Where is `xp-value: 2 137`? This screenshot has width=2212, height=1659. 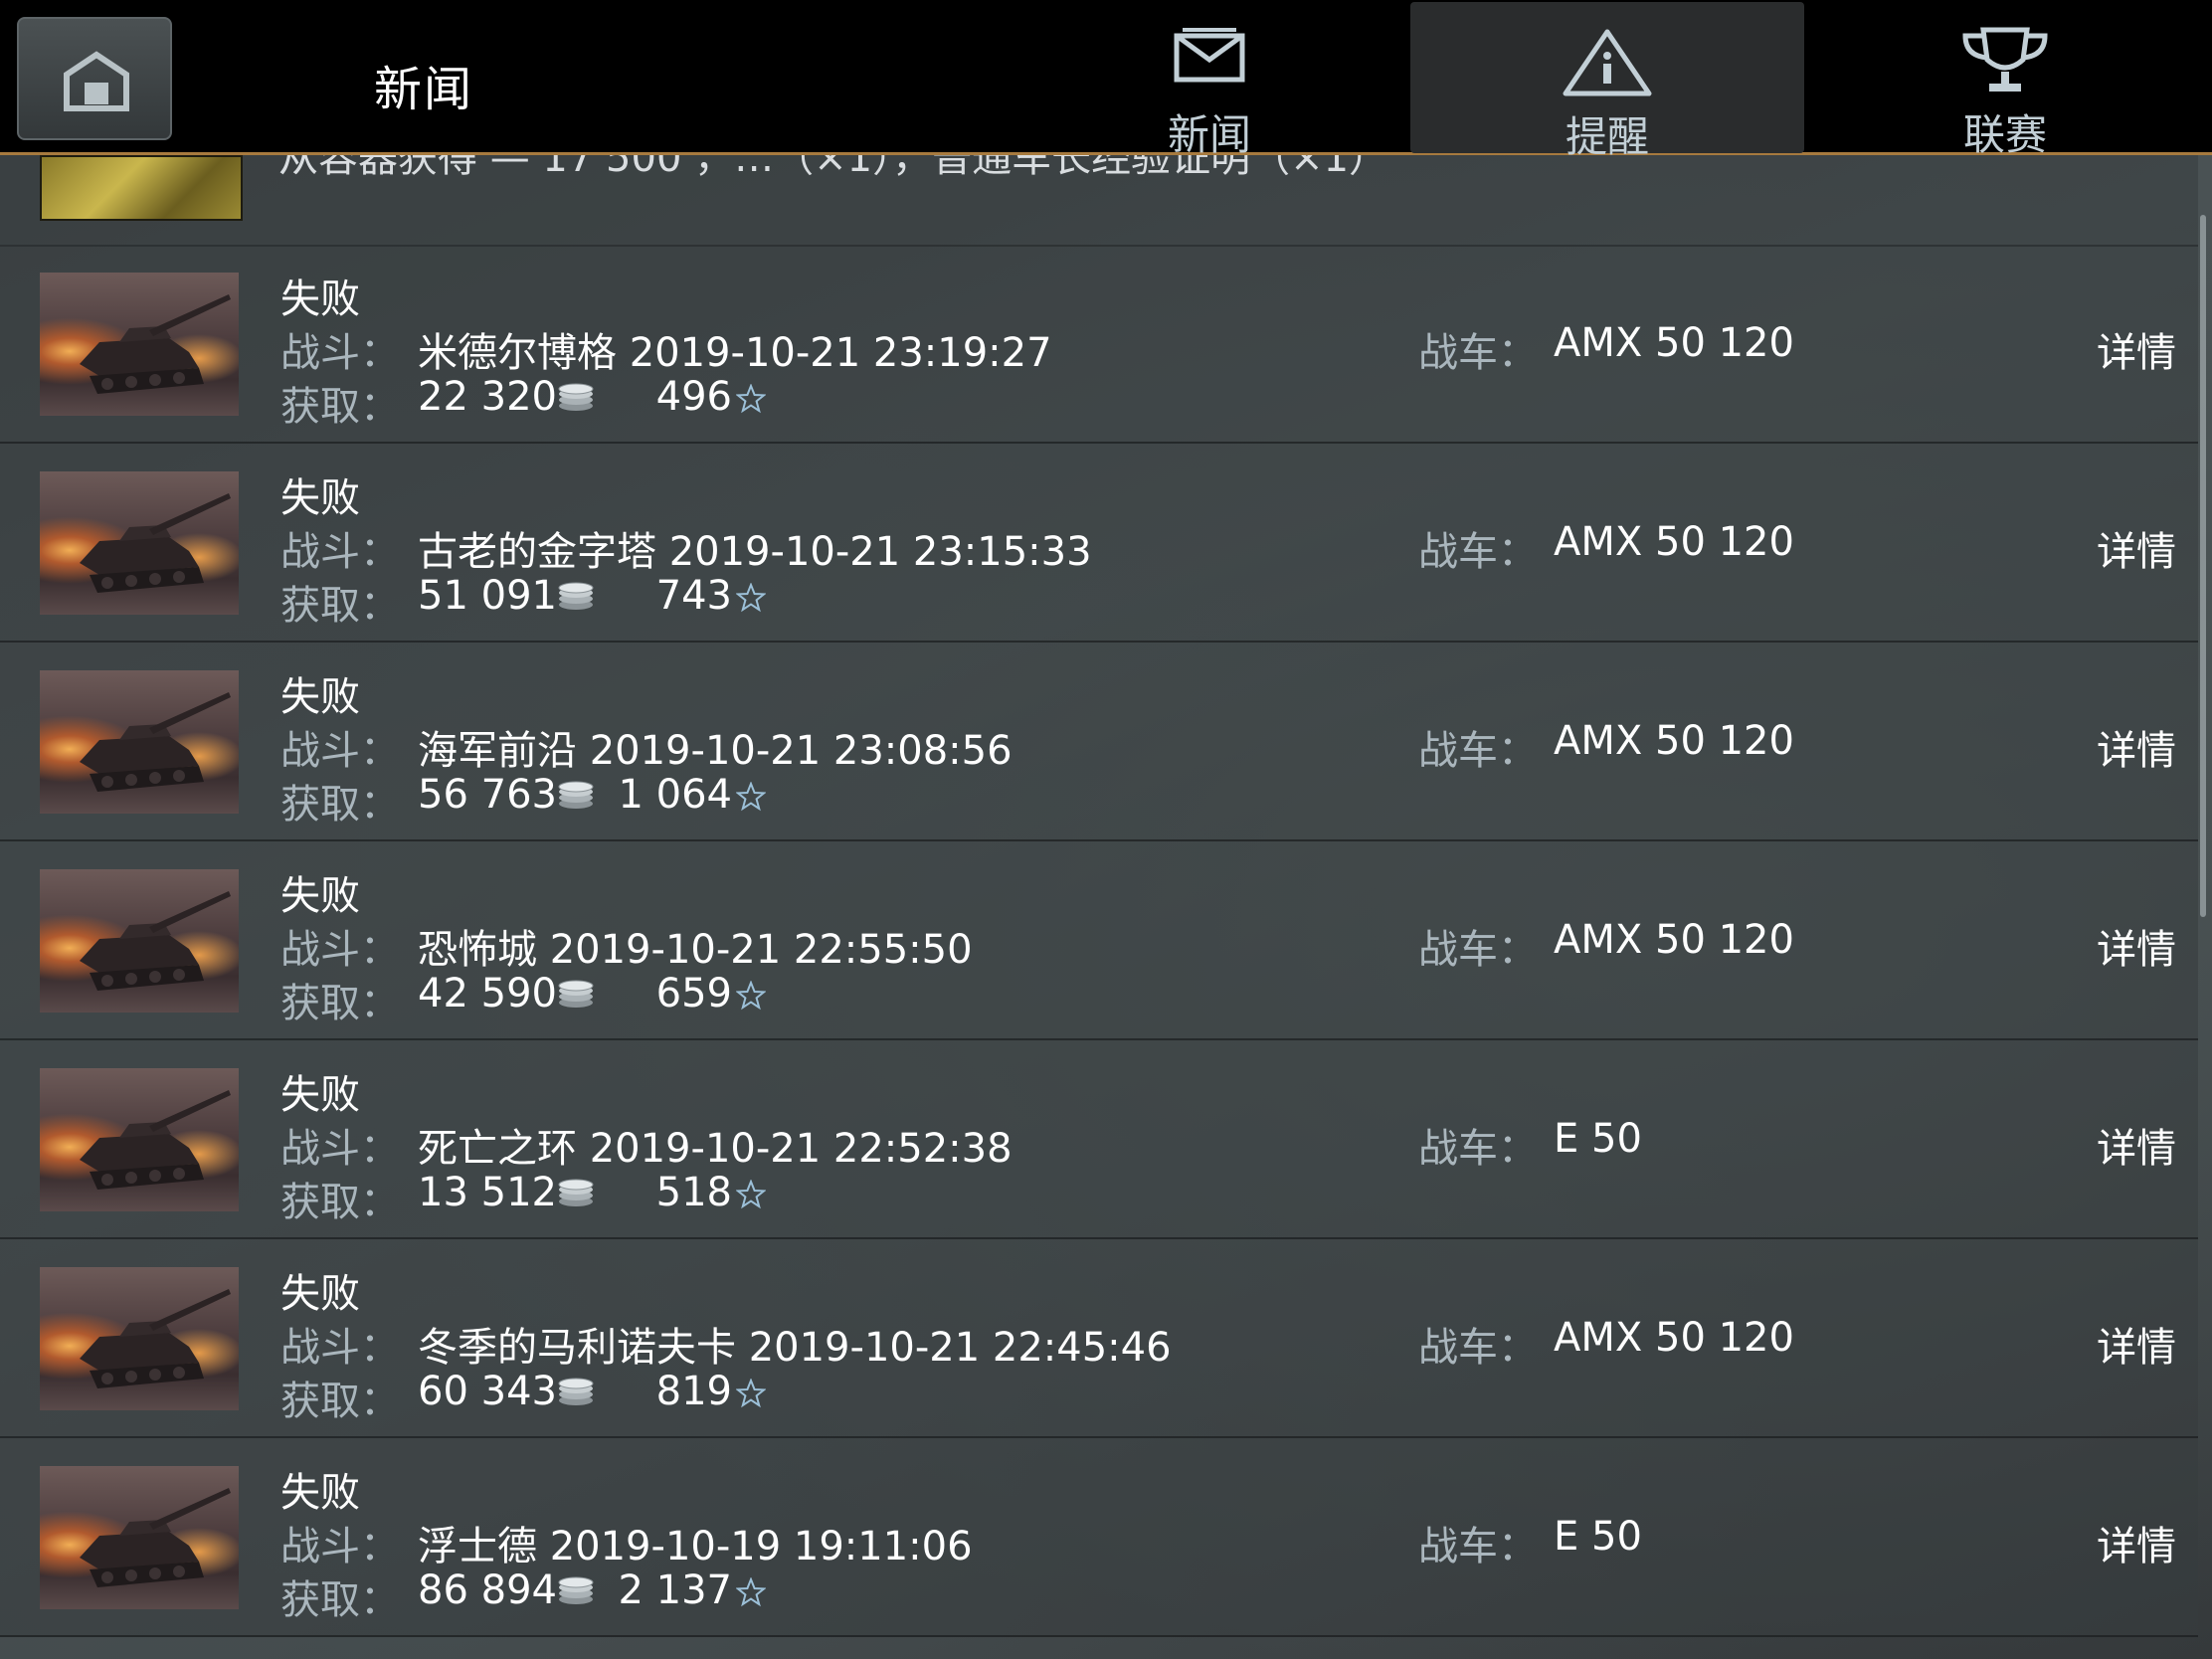
xp-value: 2 137 is located at coordinates (675, 1590).